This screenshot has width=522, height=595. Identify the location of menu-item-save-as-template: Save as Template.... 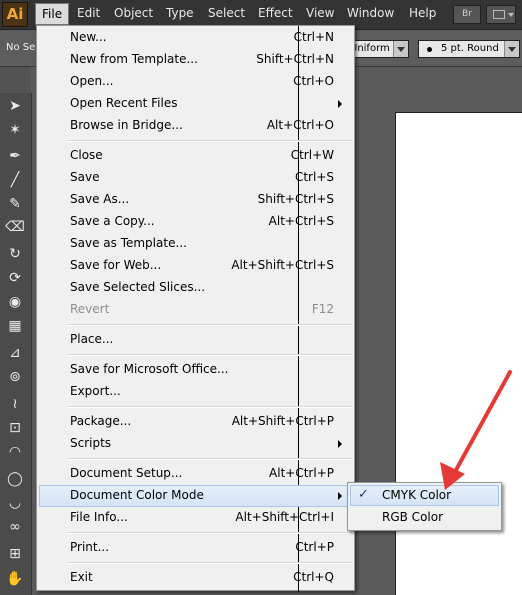
(195, 244).